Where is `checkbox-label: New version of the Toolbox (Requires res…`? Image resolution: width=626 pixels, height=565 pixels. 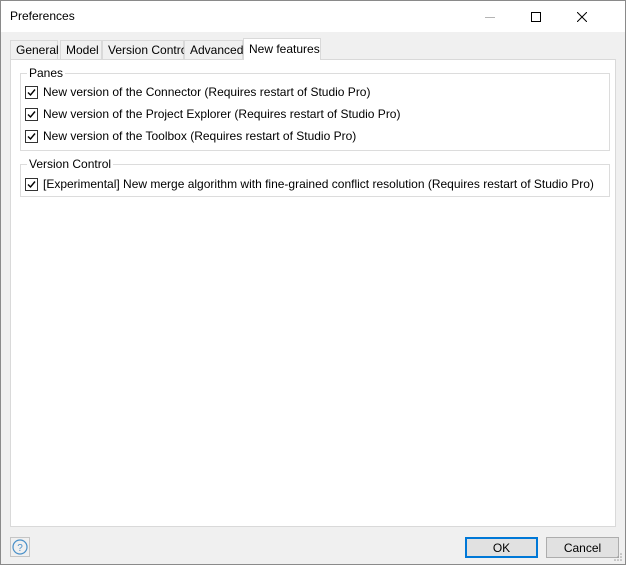
checkbox-label: New version of the Toolbox (Requires res… is located at coordinates (200, 136).